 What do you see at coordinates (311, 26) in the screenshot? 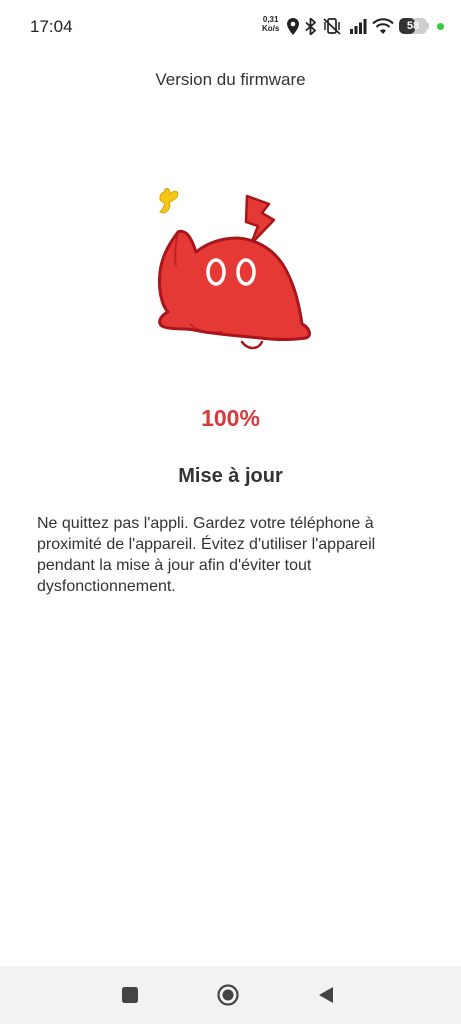
I see `bluetooth-icon` at bounding box center [311, 26].